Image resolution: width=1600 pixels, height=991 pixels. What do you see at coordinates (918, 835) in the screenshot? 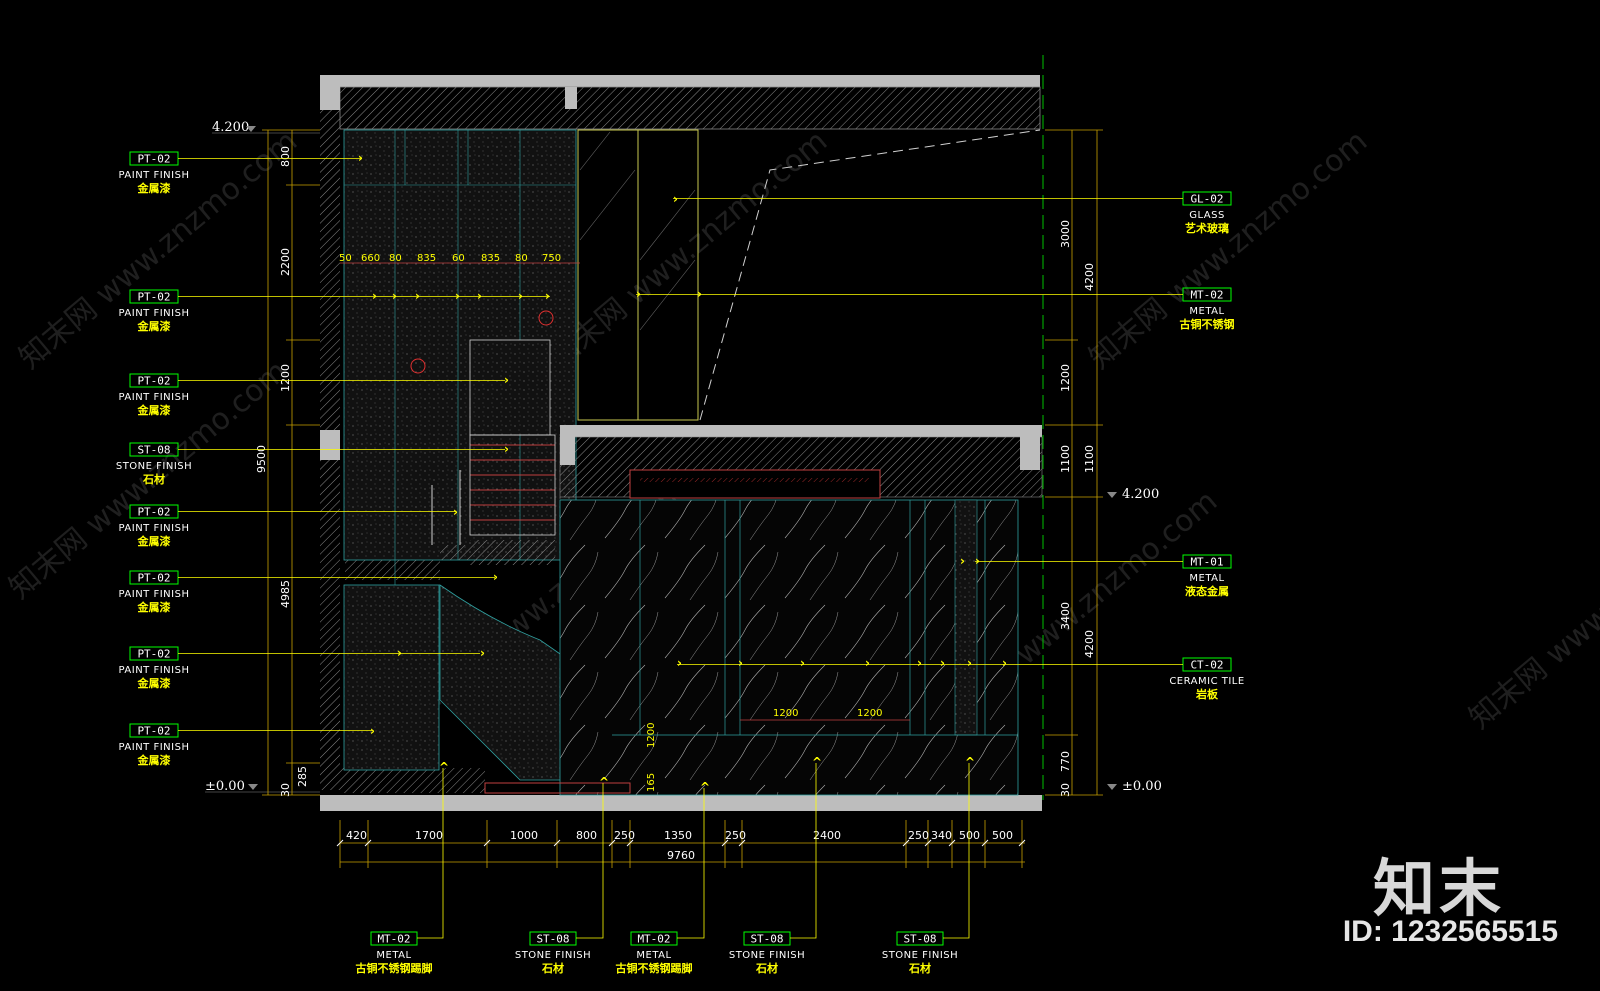
I see `dim-bottom-250-c: 250` at bounding box center [918, 835].